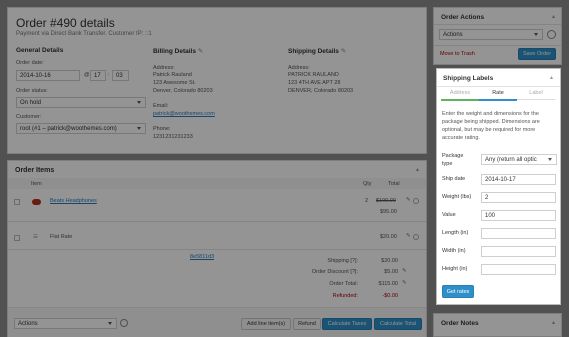  What do you see at coordinates (460, 100) in the screenshot?
I see `tab-progress-done` at bounding box center [460, 100].